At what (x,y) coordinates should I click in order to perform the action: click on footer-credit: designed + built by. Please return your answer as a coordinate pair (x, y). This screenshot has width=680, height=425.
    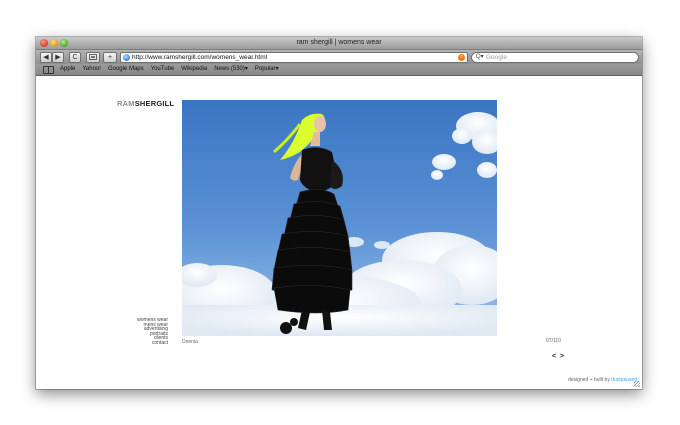
    Looking at the image, I should click on (589, 380).